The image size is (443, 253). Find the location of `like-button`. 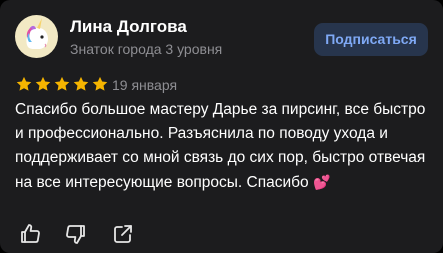

like-button is located at coordinates (30, 234).